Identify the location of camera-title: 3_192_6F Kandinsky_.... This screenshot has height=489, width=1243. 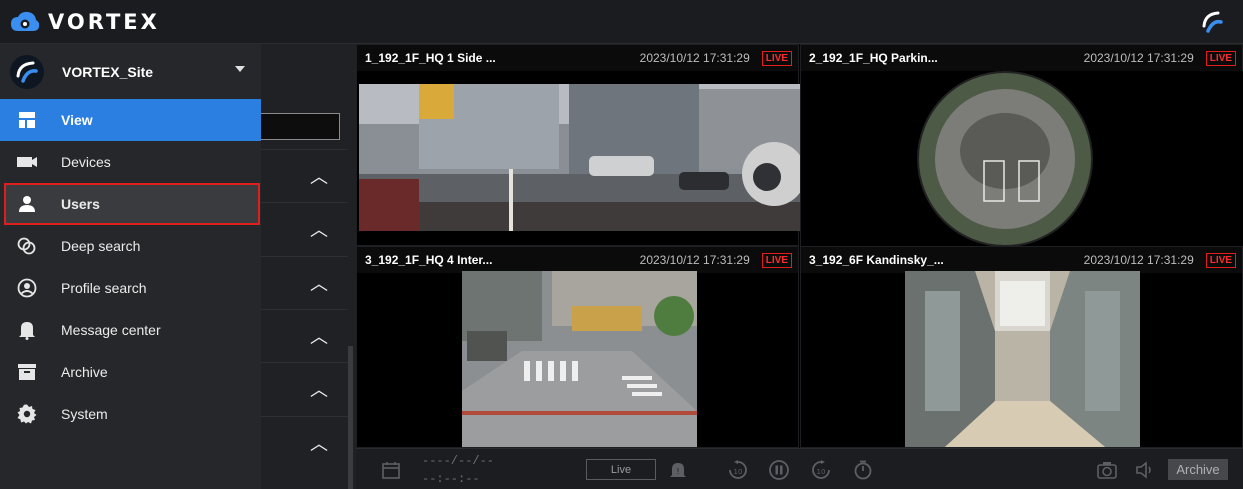
(876, 260).